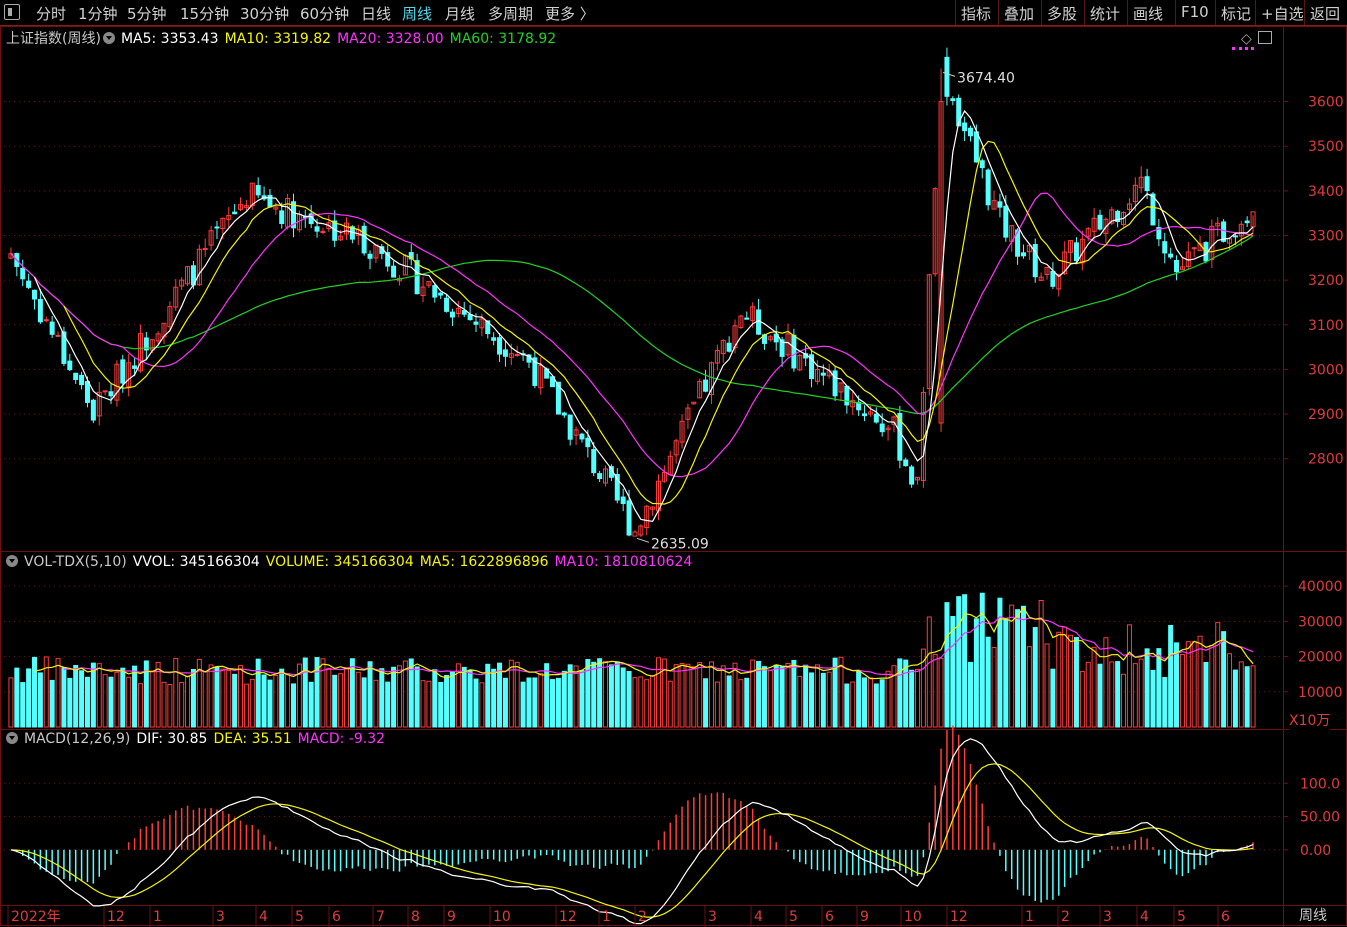  What do you see at coordinates (390, 39) in the screenshot?
I see `ma20-value: MA20: 3328.00` at bounding box center [390, 39].